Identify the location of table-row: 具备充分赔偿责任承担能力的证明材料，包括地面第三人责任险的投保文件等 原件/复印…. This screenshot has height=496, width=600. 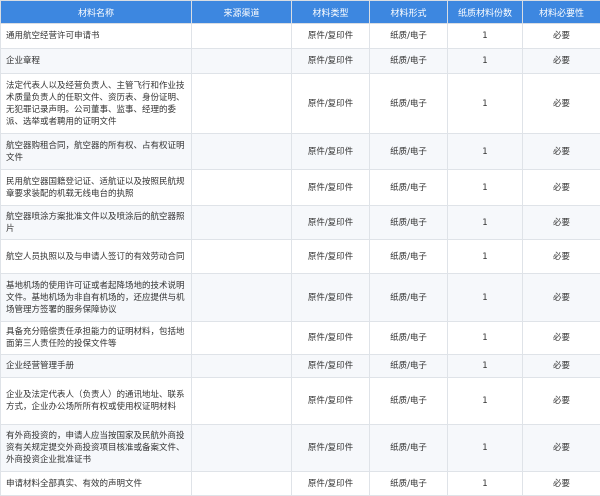
(300, 338).